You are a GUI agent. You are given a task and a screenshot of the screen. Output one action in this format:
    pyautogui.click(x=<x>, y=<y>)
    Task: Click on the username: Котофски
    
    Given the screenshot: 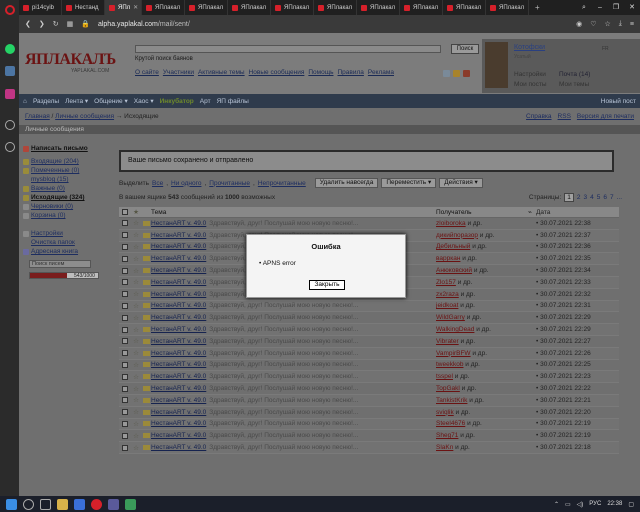 What is the action you would take?
    pyautogui.click(x=529, y=47)
    